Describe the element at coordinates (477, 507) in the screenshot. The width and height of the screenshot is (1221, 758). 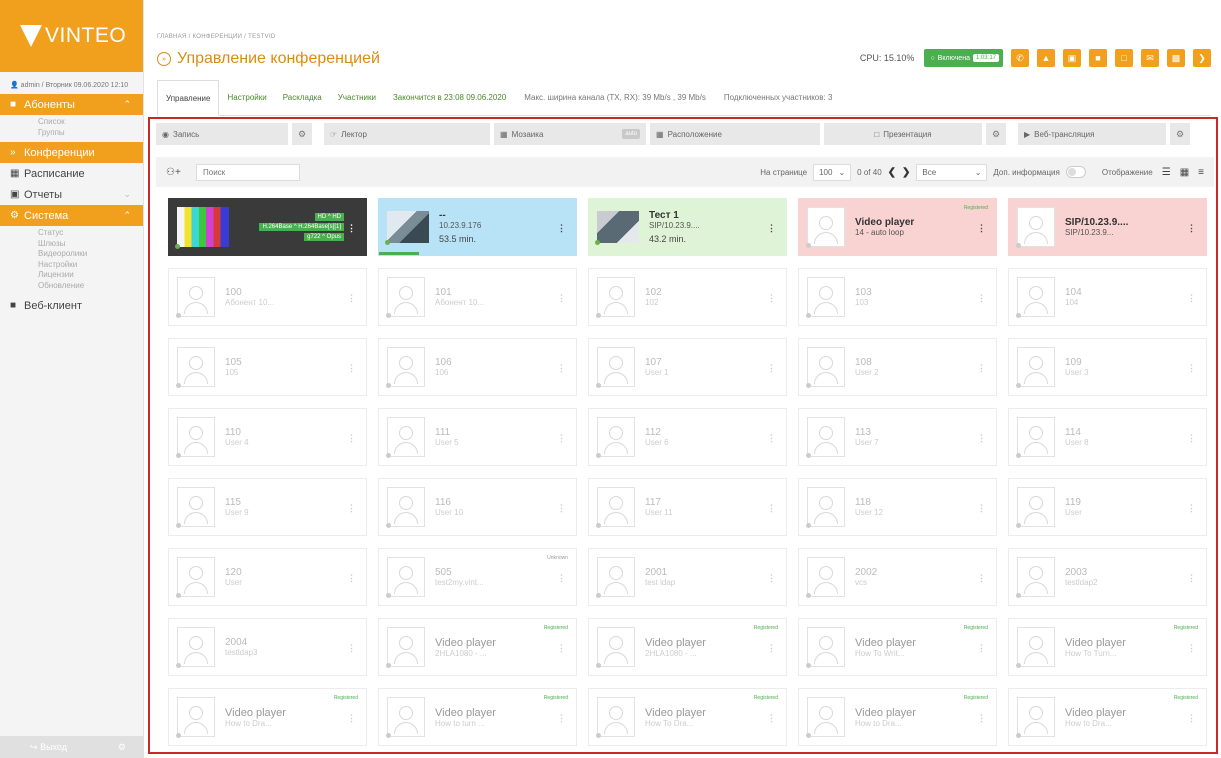
I see `participant-card: 116 User 10 ⋮` at that location.